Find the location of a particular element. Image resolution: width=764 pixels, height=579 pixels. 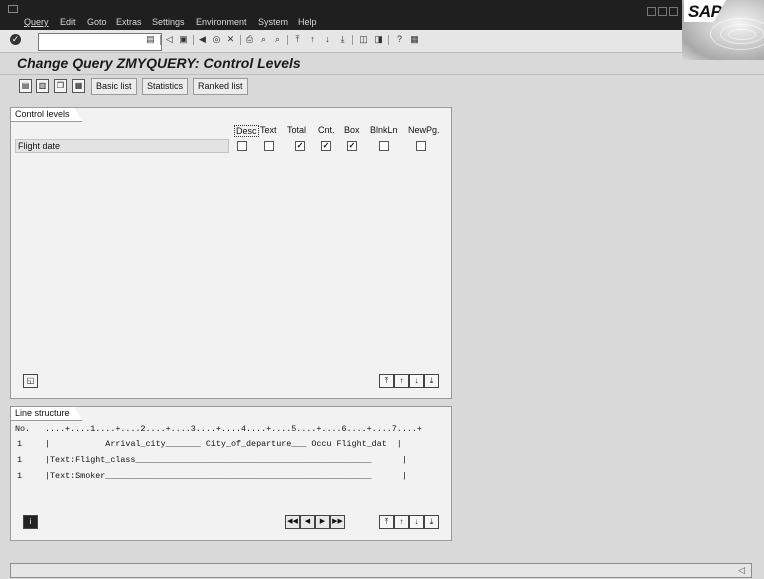

enter-check-icon: ✓ is located at coordinates (15, 39).